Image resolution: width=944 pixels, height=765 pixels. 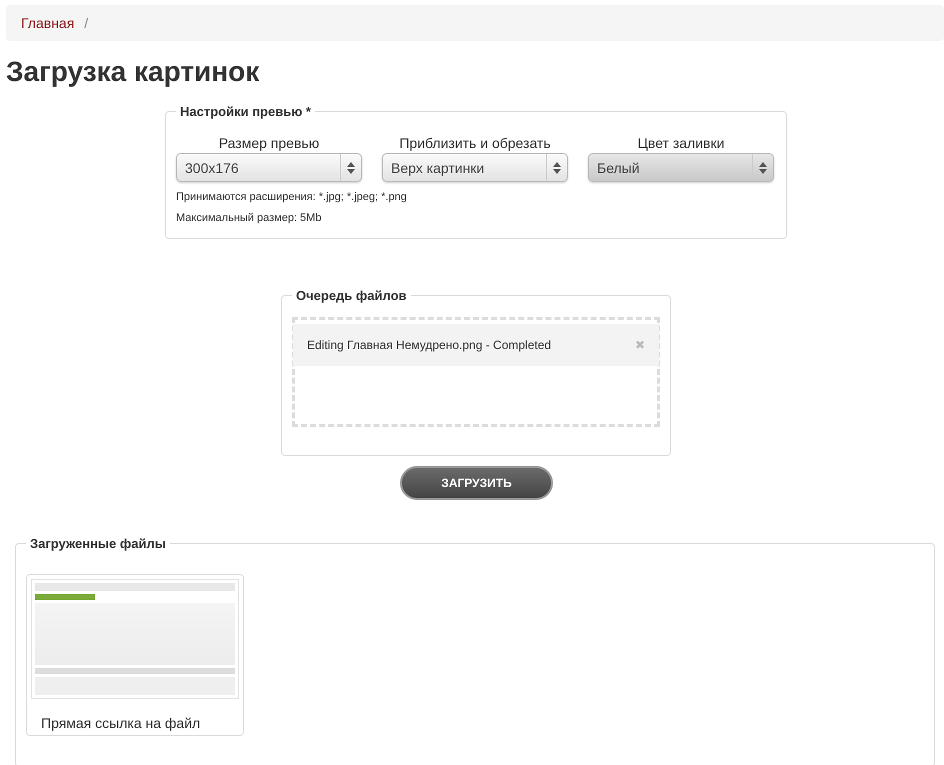 I want to click on panel-legend: Настройки превью *, so click(x=245, y=111).